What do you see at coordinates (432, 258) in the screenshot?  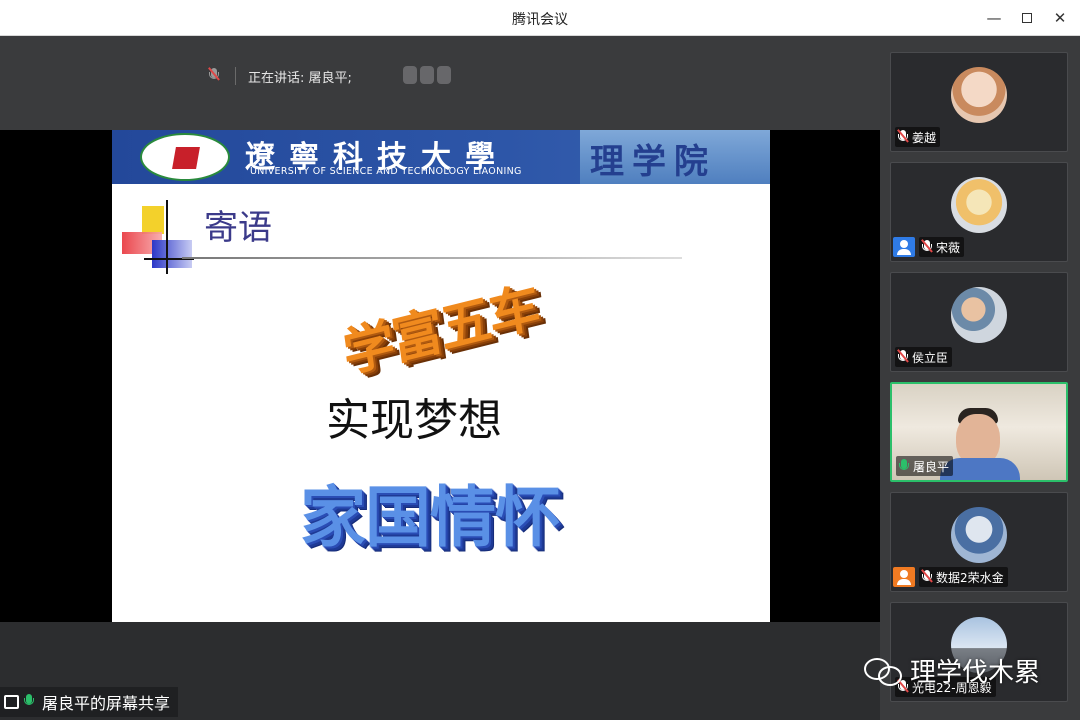 I see `heading-rule` at bounding box center [432, 258].